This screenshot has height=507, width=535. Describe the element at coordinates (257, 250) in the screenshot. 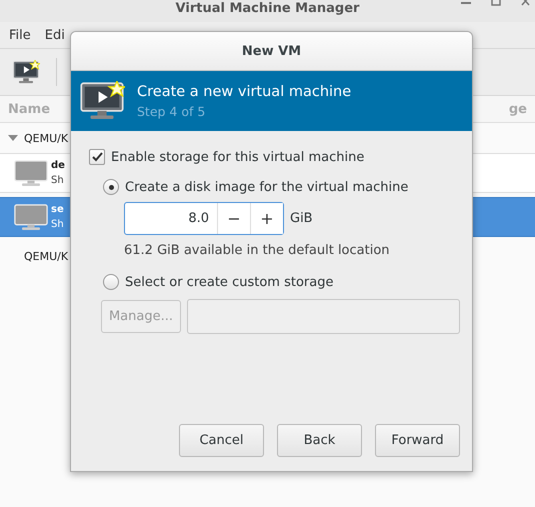

I see `available-space-text: 61.2 GiB available in the default location` at that location.